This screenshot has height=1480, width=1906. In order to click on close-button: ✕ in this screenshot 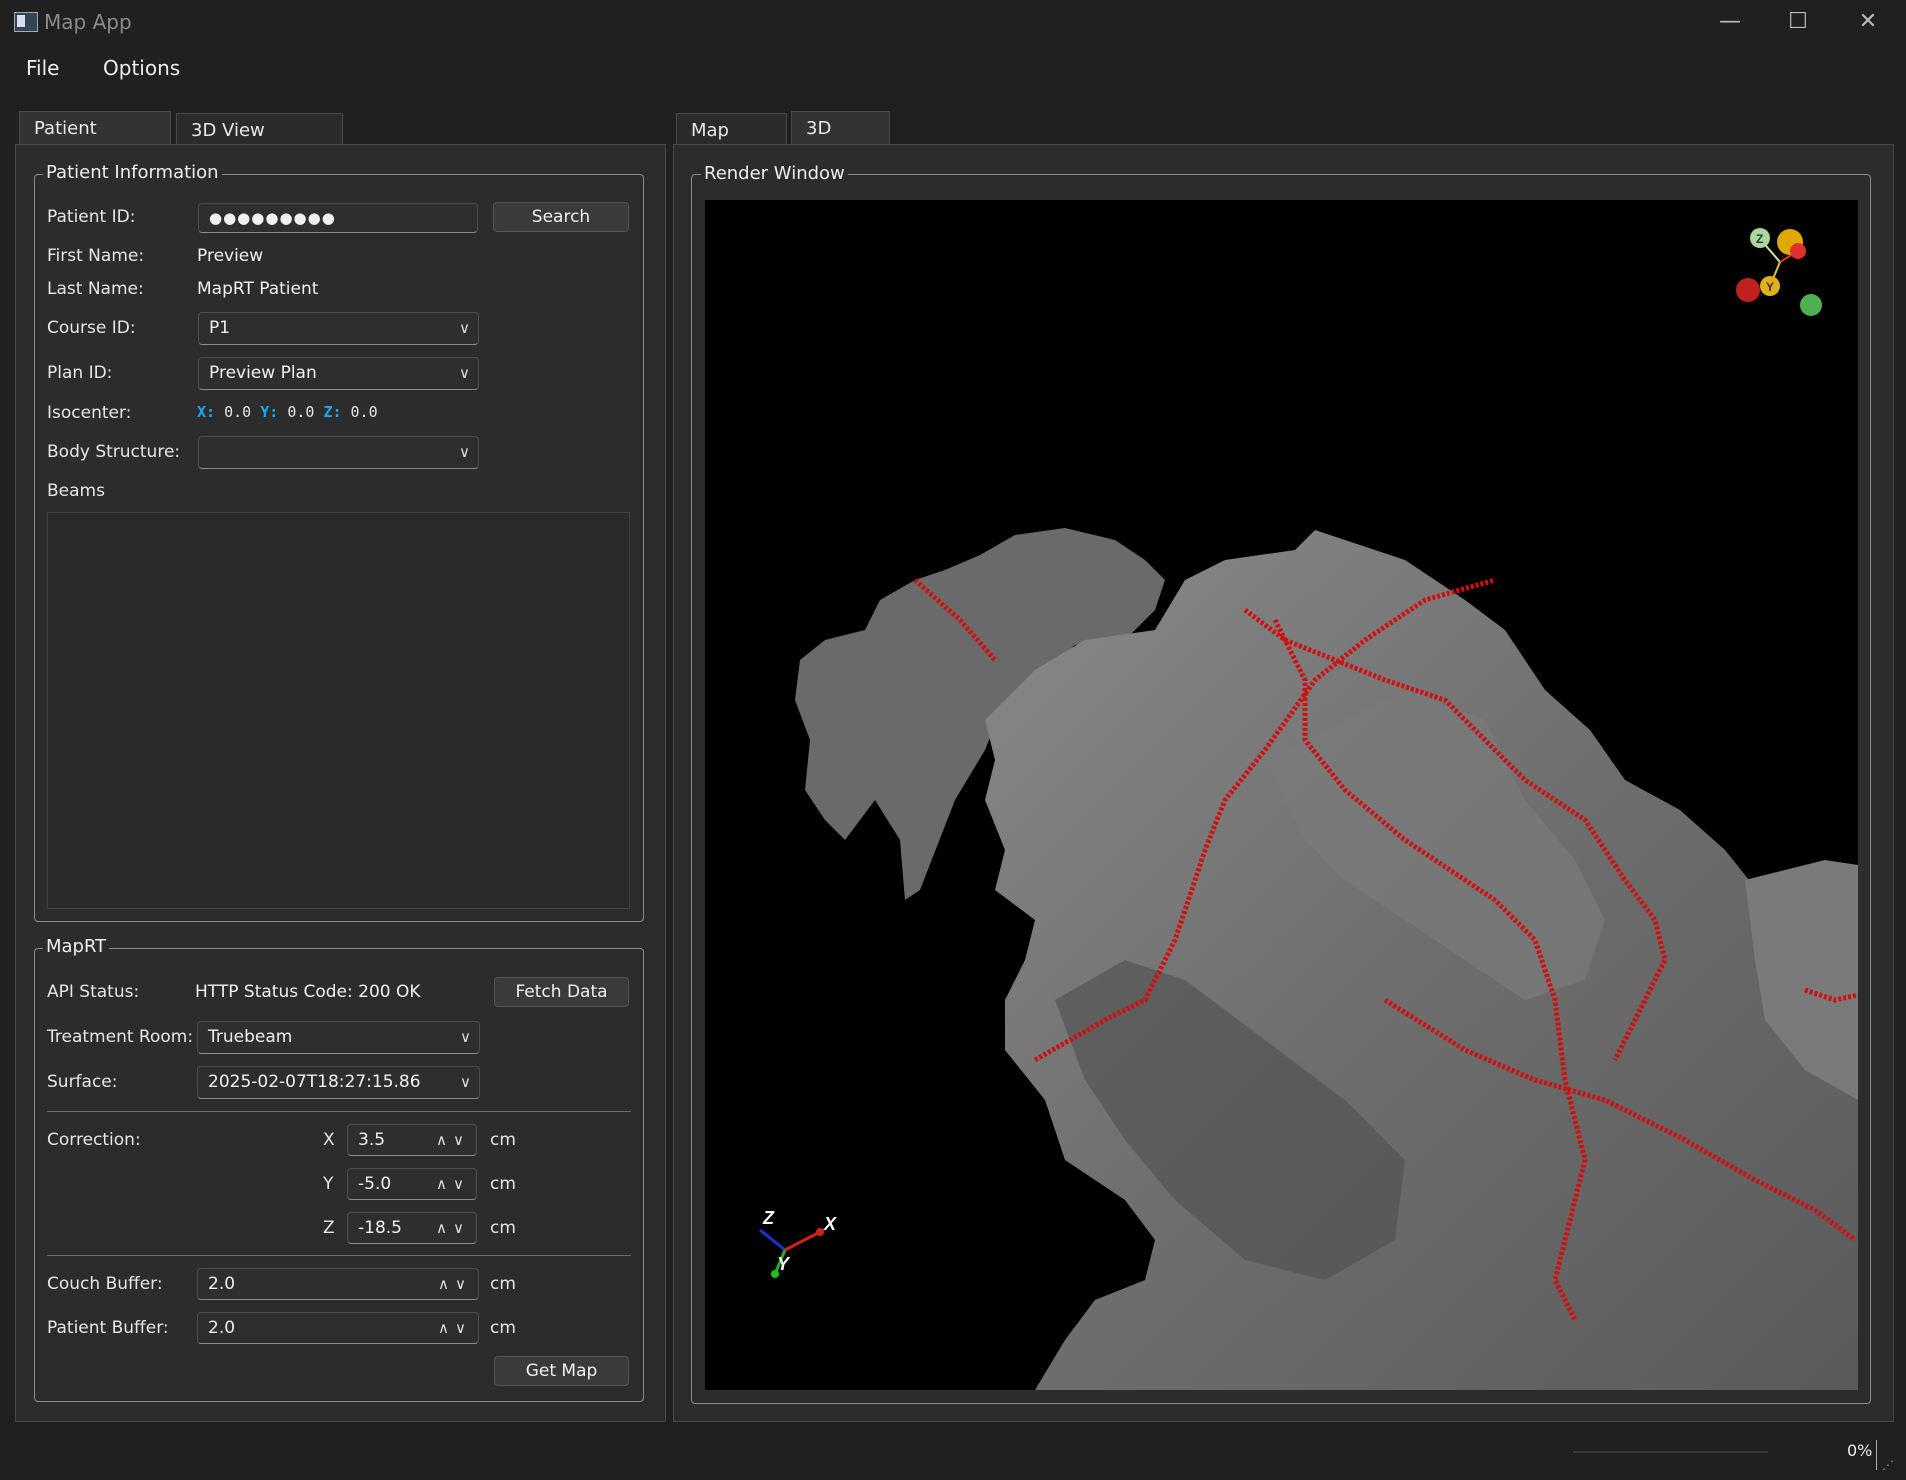, I will do `click(1868, 22)`.